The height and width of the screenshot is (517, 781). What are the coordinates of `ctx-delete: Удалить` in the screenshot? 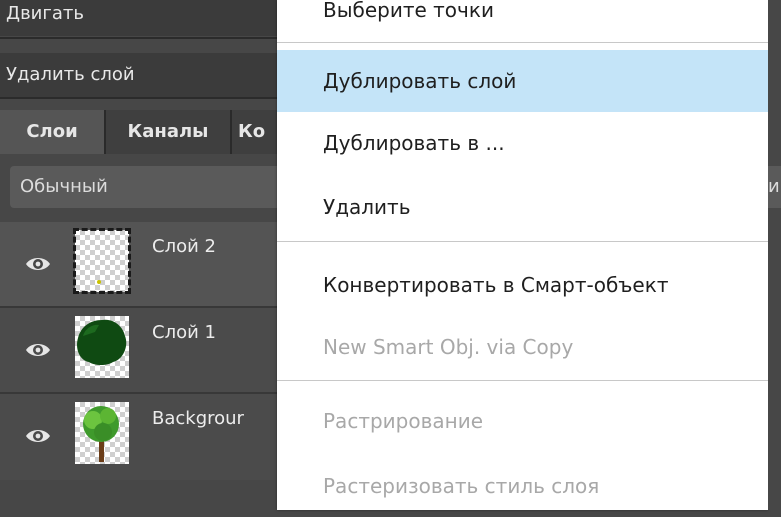 It's located at (522, 207).